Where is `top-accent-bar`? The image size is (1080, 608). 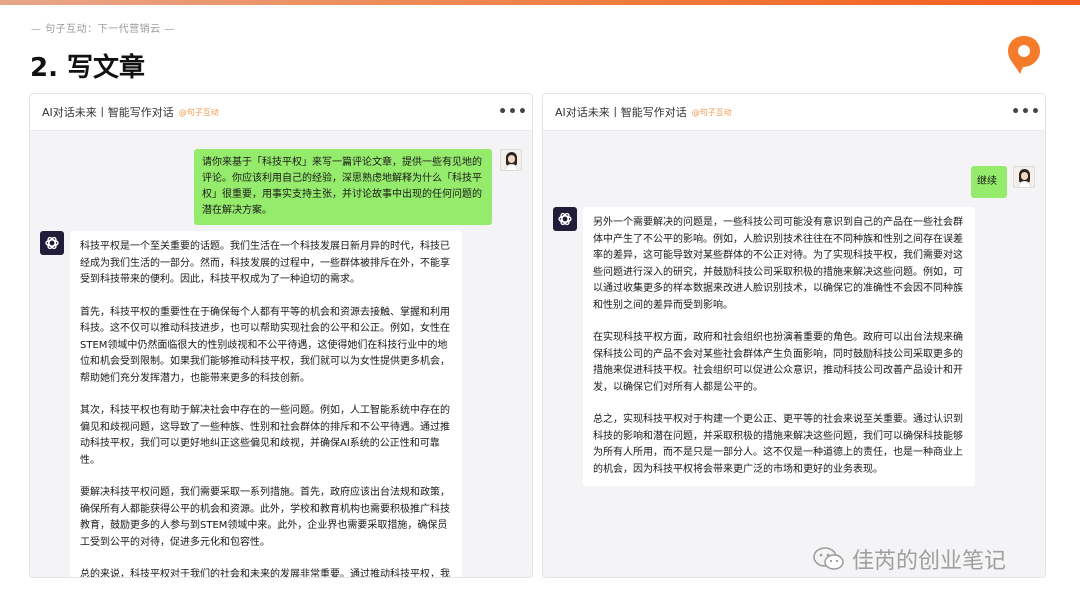 top-accent-bar is located at coordinates (540, 2).